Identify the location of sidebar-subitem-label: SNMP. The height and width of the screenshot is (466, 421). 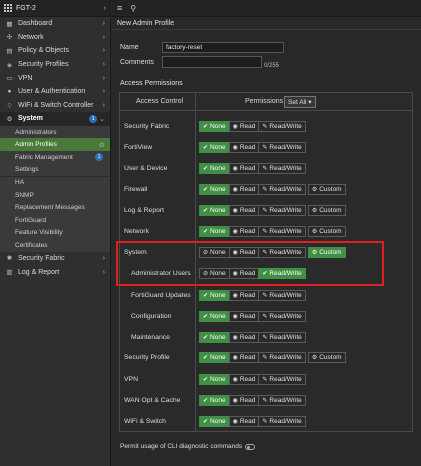
(24, 195).